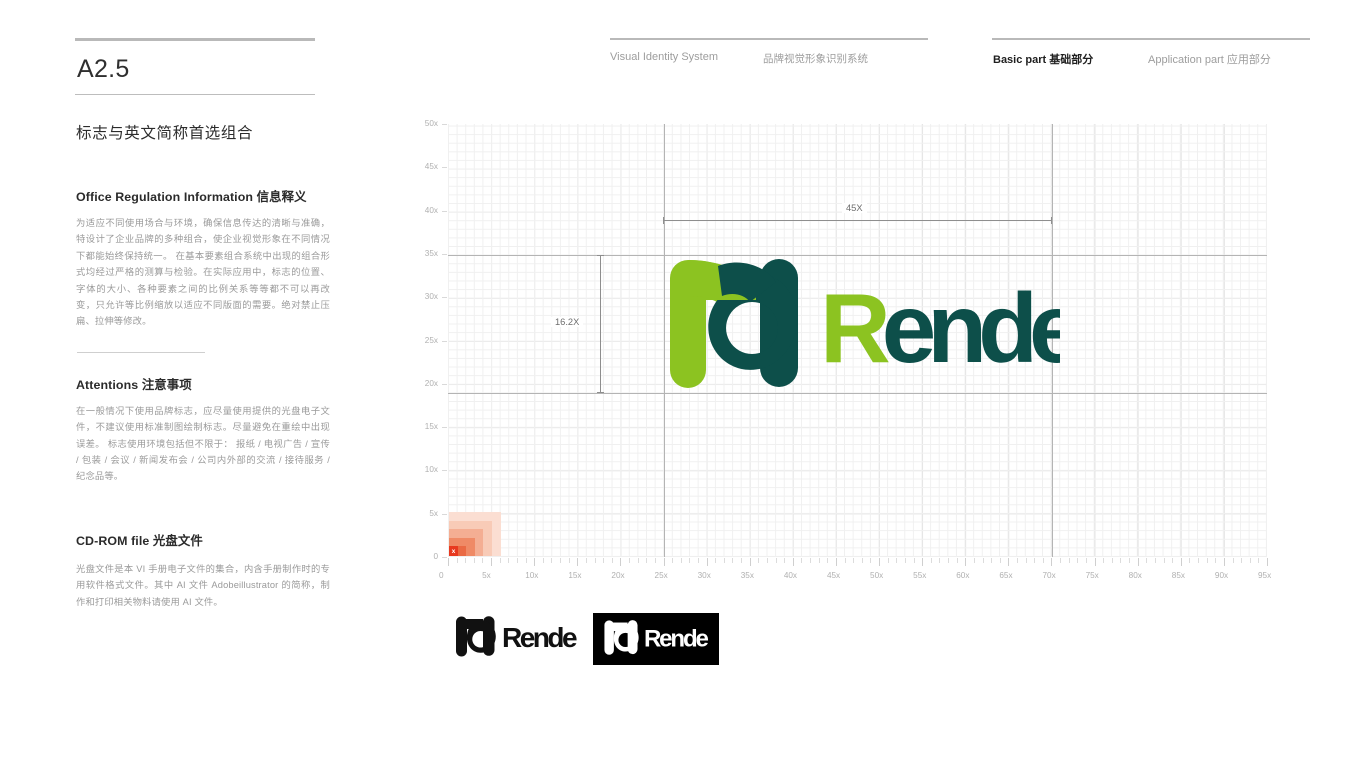 This screenshot has height=768, width=1366. What do you see at coordinates (431, 253) in the screenshot?
I see `y-tick-label: 35x` at bounding box center [431, 253].